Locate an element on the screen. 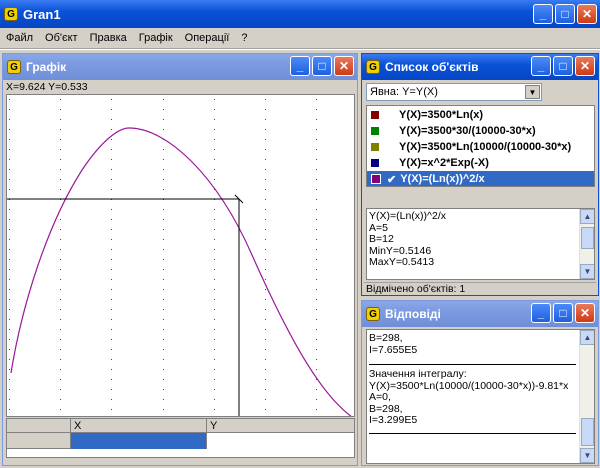 The width and height of the screenshot is (600, 468). maximize-button: □ is located at coordinates (565, 14).